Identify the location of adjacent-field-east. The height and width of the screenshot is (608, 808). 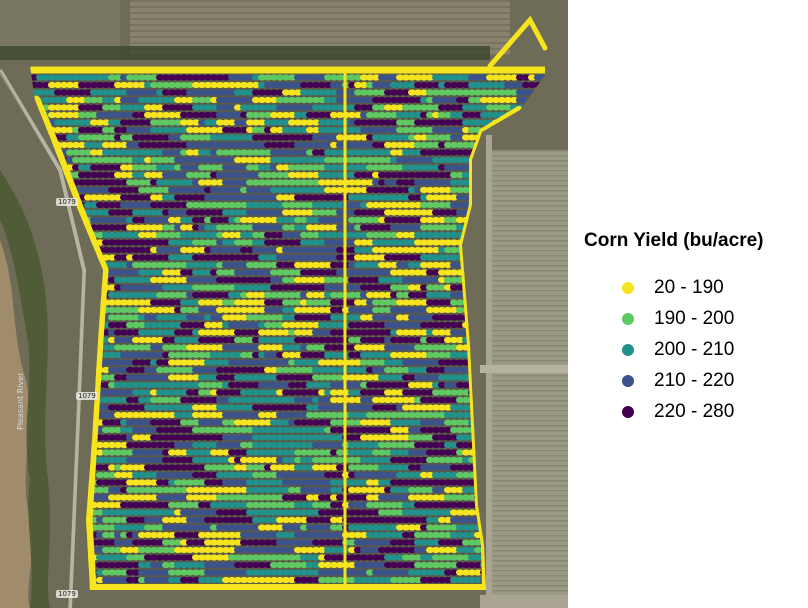
(528, 379).